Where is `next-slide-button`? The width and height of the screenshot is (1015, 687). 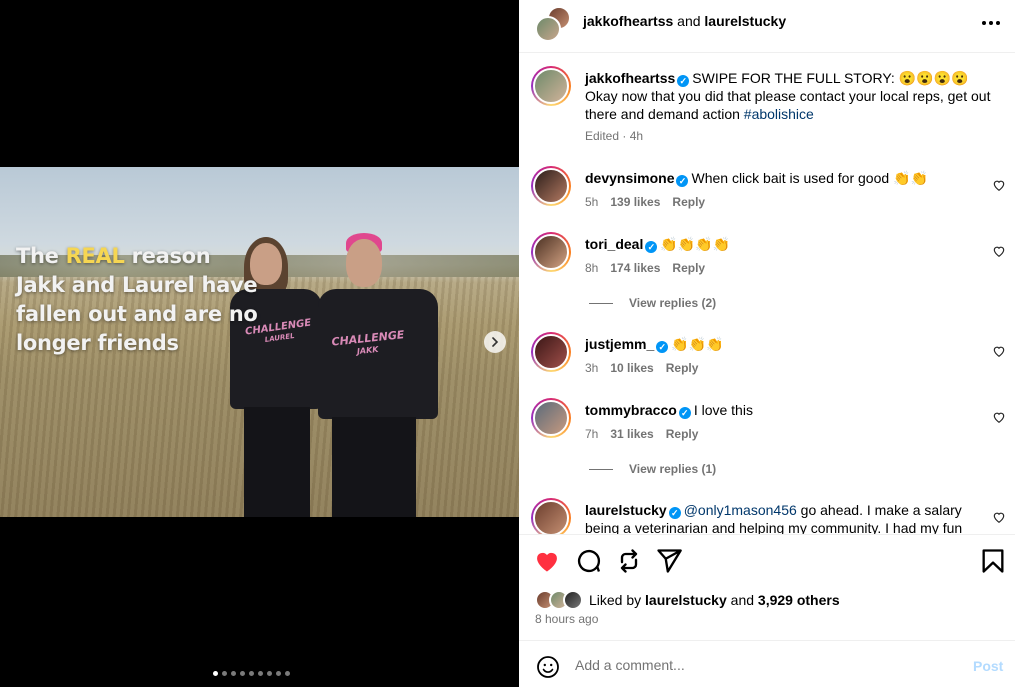 next-slide-button is located at coordinates (495, 342).